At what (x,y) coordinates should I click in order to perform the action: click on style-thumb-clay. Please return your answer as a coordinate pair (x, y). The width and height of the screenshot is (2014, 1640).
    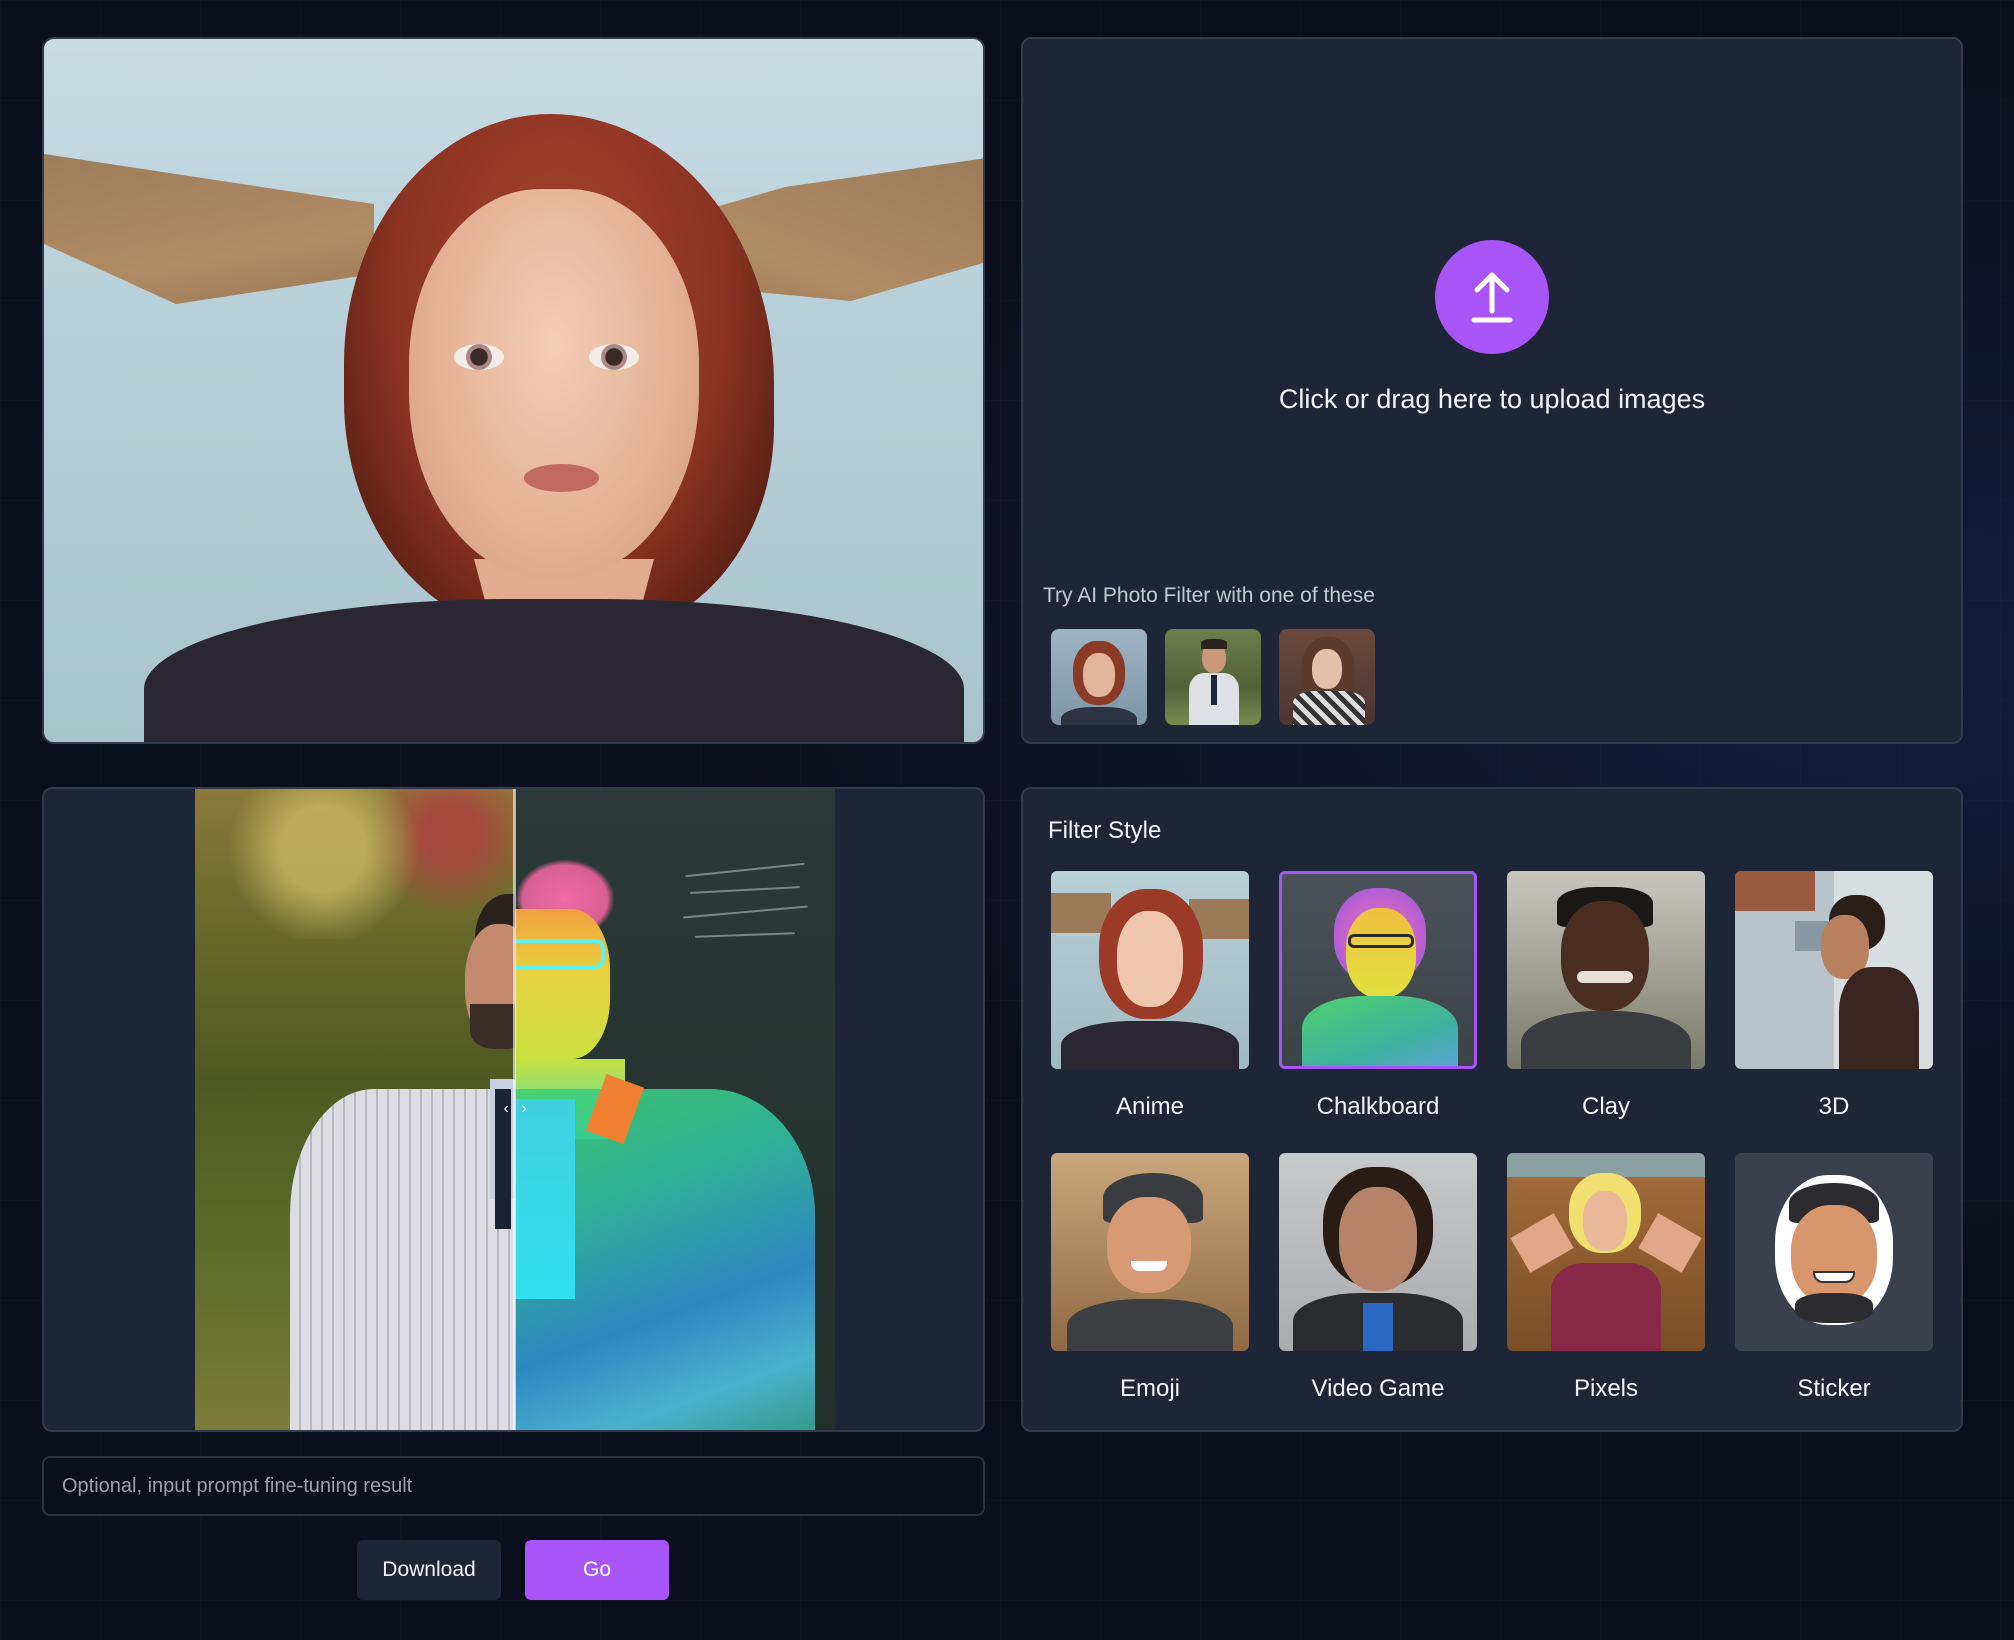
    Looking at the image, I should click on (1606, 970).